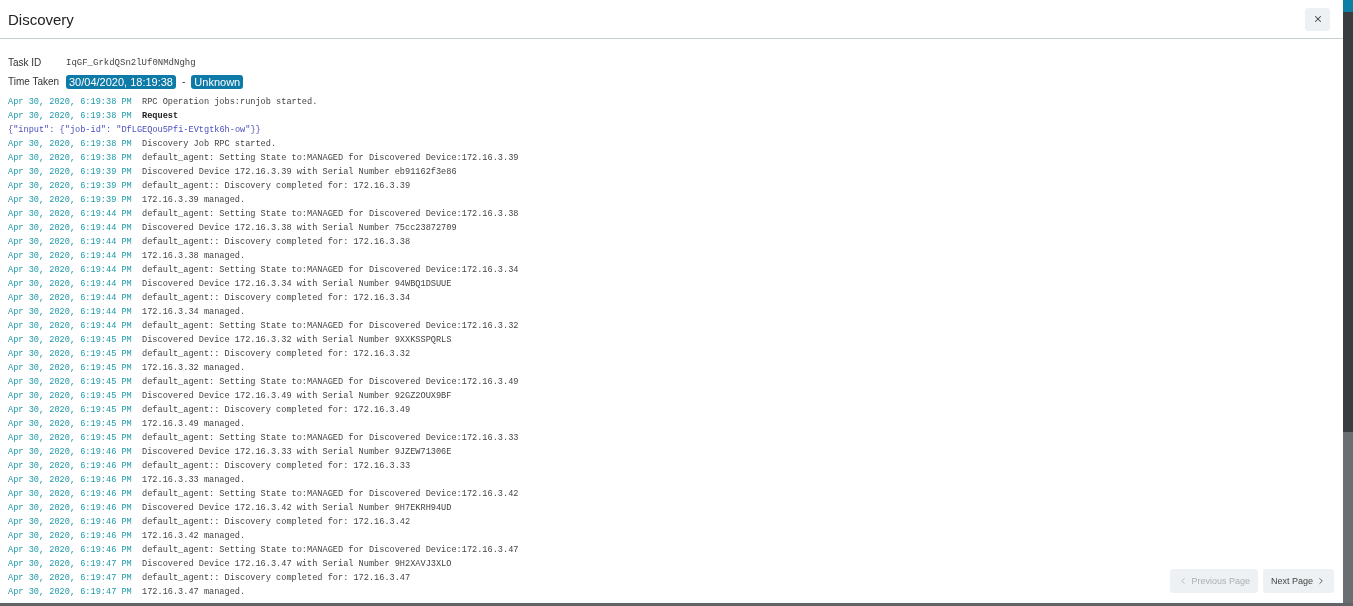 The height and width of the screenshot is (606, 1353). What do you see at coordinates (160, 116) in the screenshot?
I see `log-message: Request` at bounding box center [160, 116].